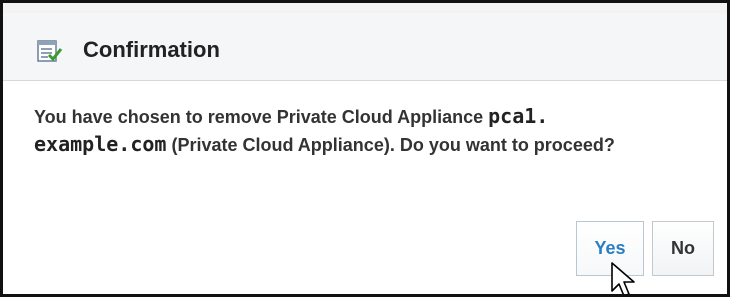  Describe the element at coordinates (151, 49) in the screenshot. I see `dialog-title: Confirmation` at that location.